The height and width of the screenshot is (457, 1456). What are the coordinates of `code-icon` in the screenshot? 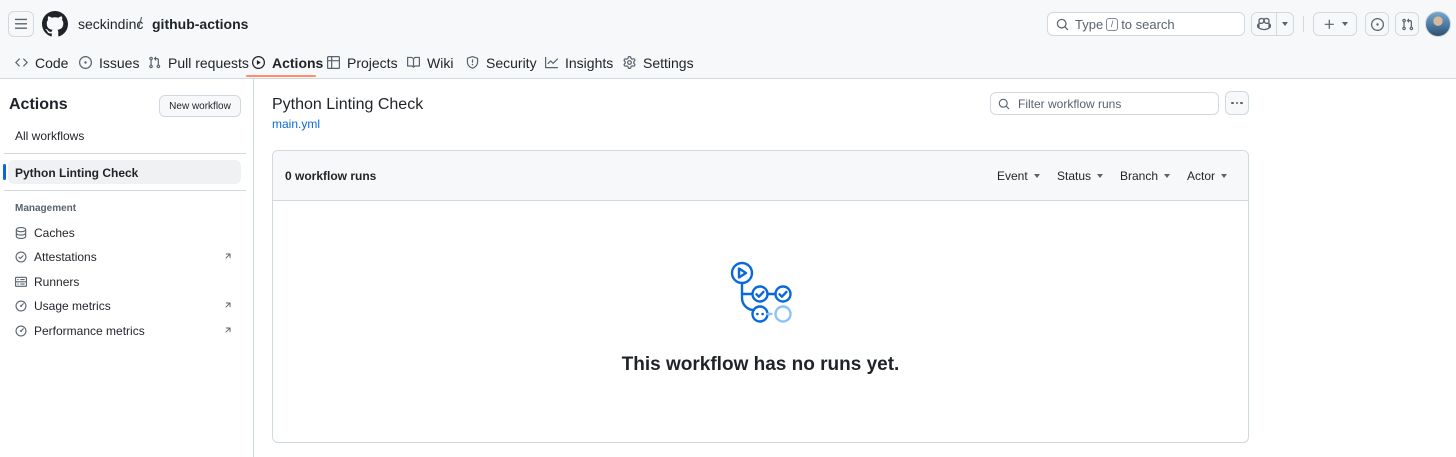 It's located at (21, 62).